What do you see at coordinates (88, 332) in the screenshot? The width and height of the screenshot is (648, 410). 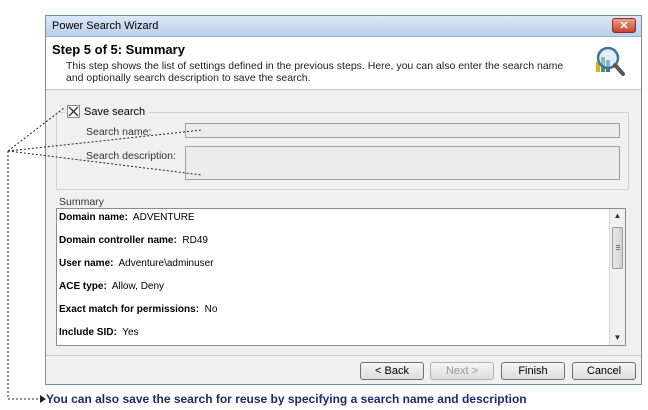 I see `summary-key: Include SID:` at bounding box center [88, 332].